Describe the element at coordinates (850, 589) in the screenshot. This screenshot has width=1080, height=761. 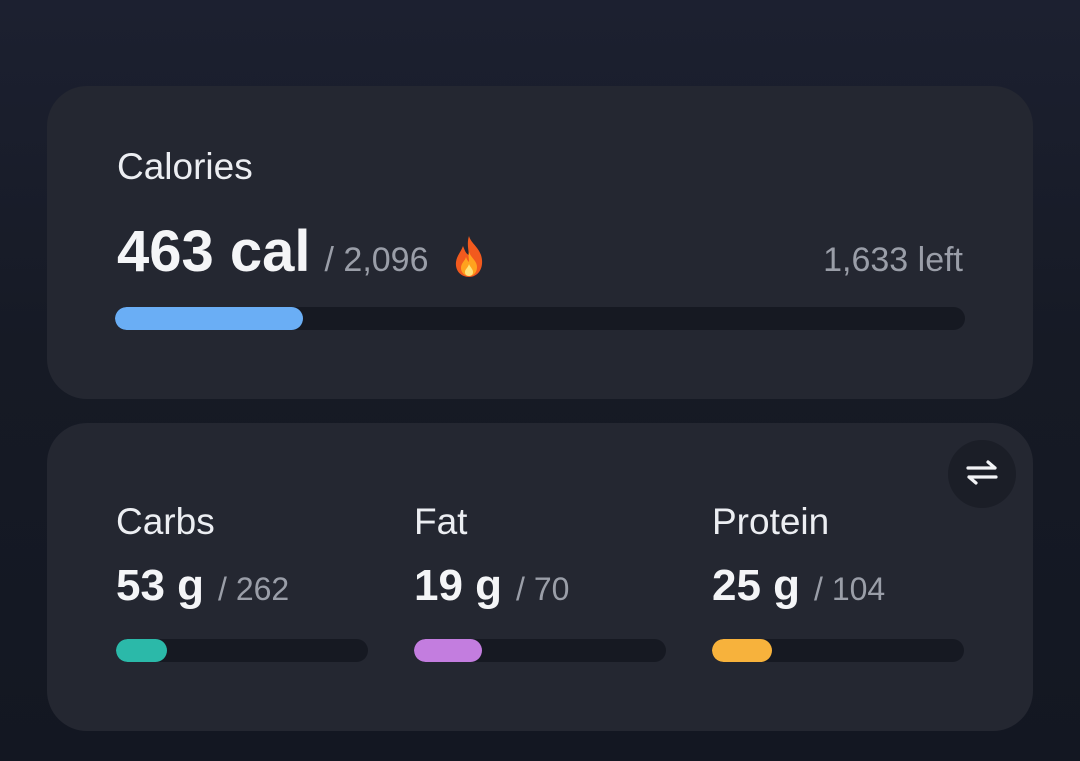
I see `macro-goal: / 104` at that location.